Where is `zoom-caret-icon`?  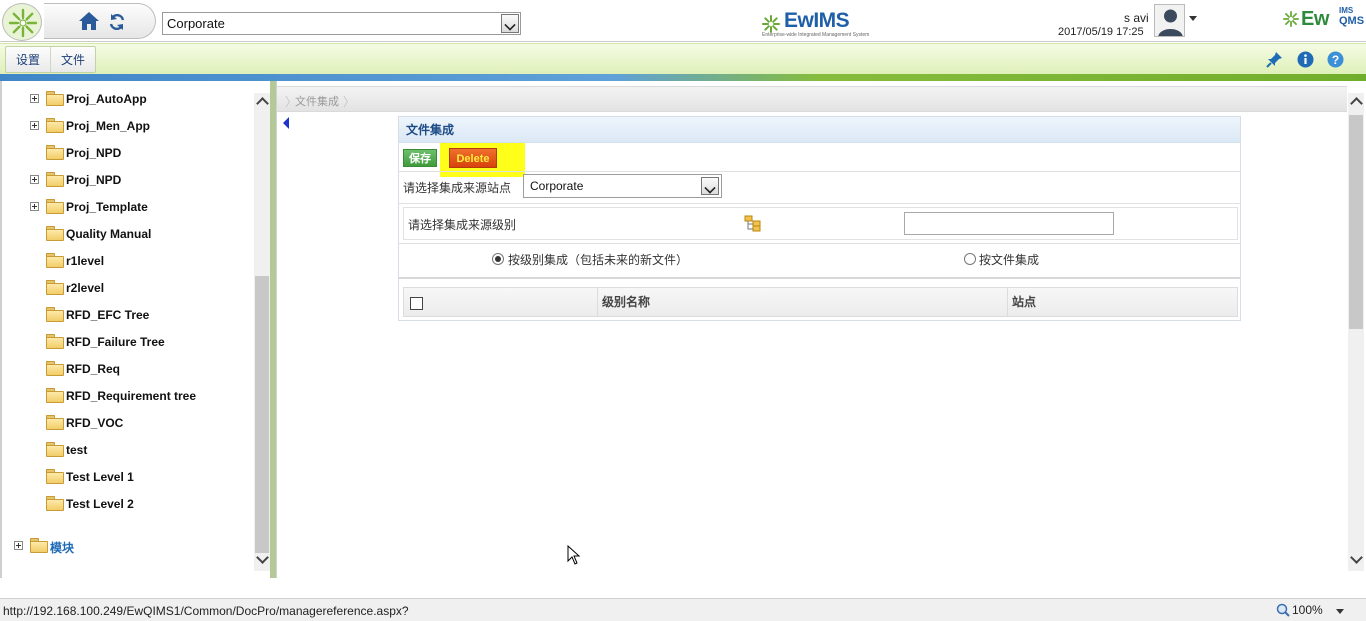
zoom-caret-icon is located at coordinates (1340, 611).